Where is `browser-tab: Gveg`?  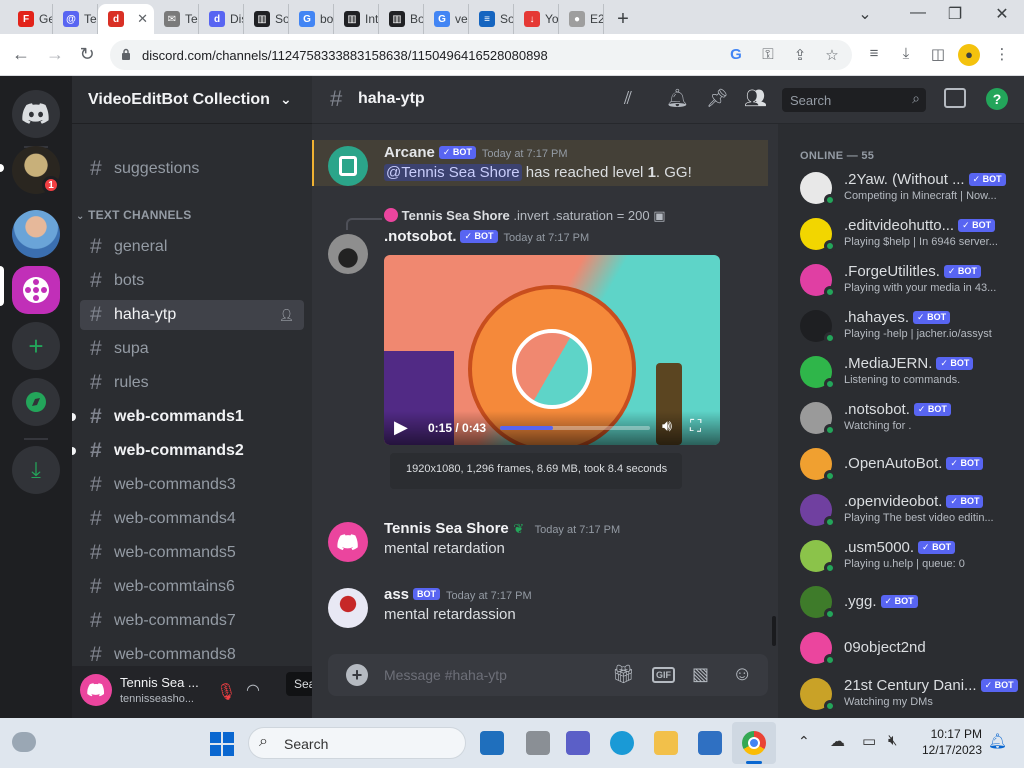 browser-tab: Gveg is located at coordinates (446, 19).